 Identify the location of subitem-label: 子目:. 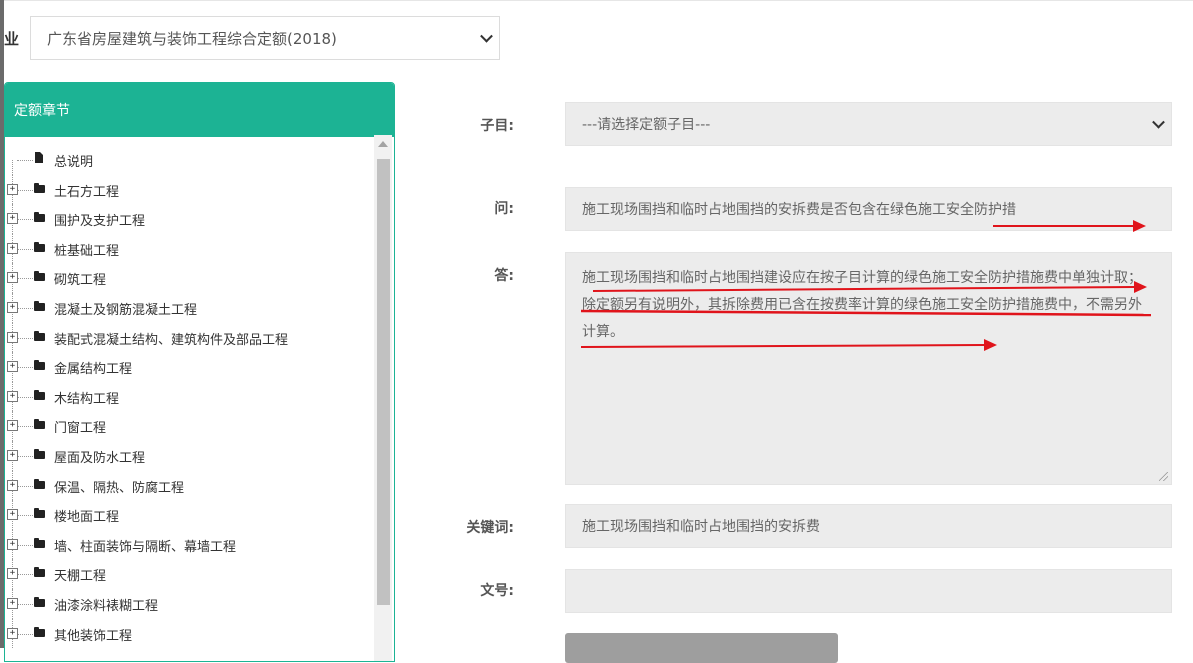
(497, 126).